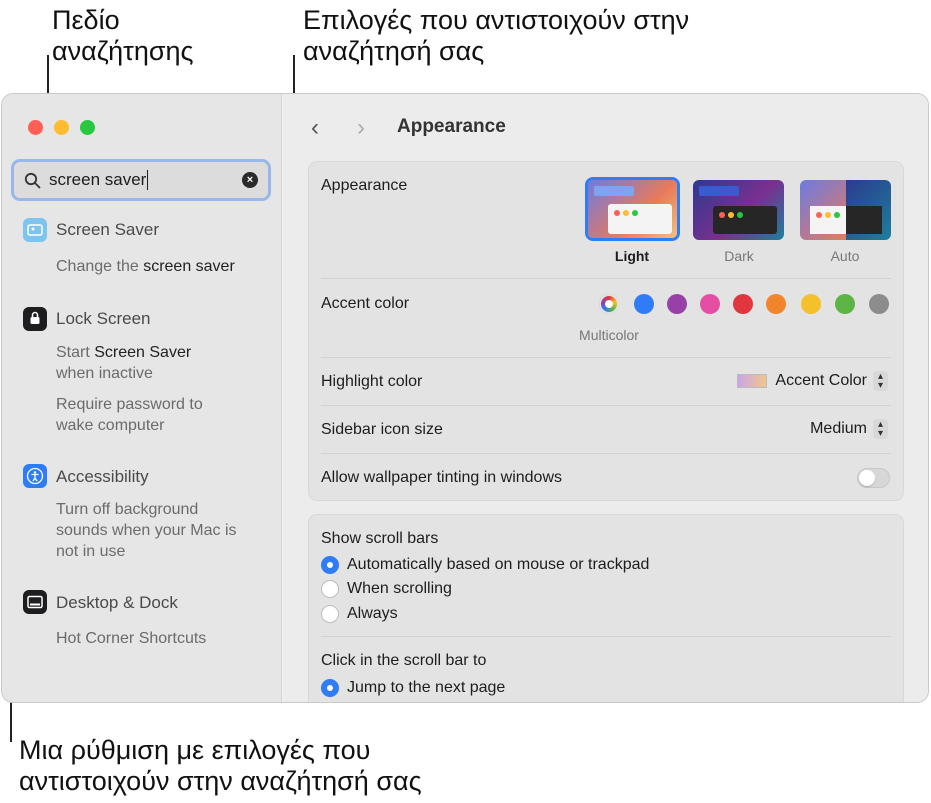  Describe the element at coordinates (315, 128) in the screenshot. I see `back-arrow-icon: ‹` at that location.